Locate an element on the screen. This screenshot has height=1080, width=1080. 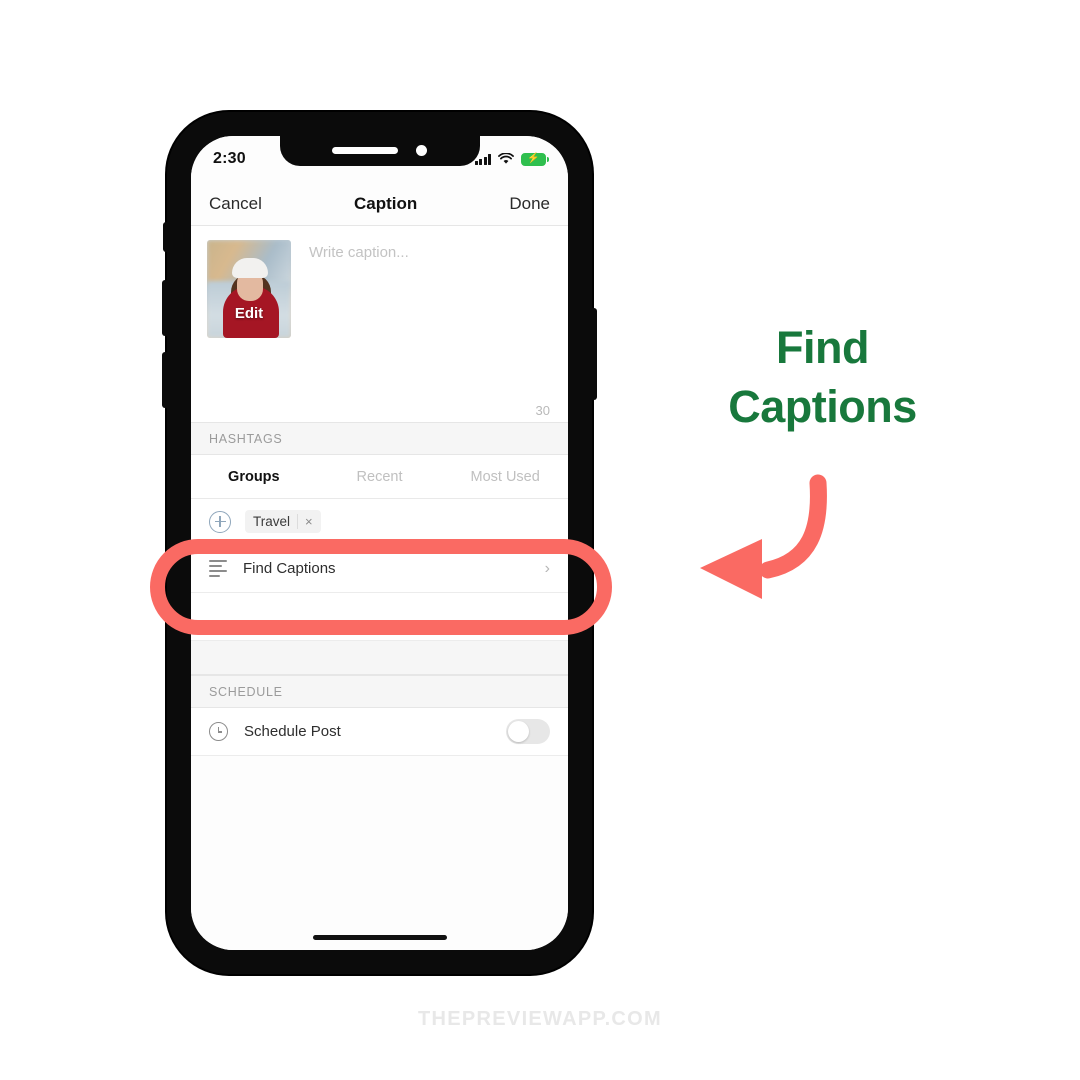
hashtag-group-row: Travel × is located at coordinates (379, 522).